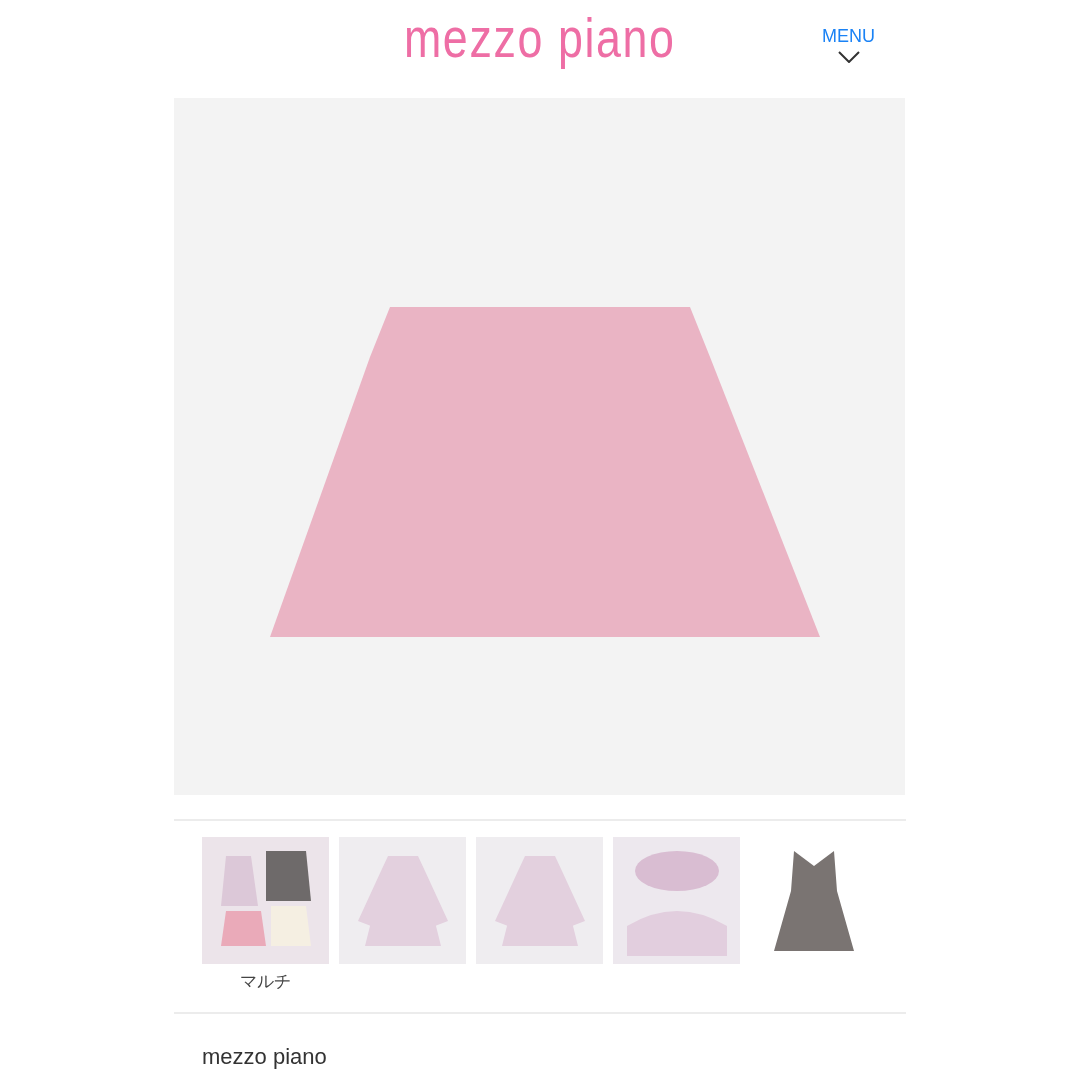 Image resolution: width=1080 pixels, height=1080 pixels. I want to click on chevron-down-icon, so click(848, 57).